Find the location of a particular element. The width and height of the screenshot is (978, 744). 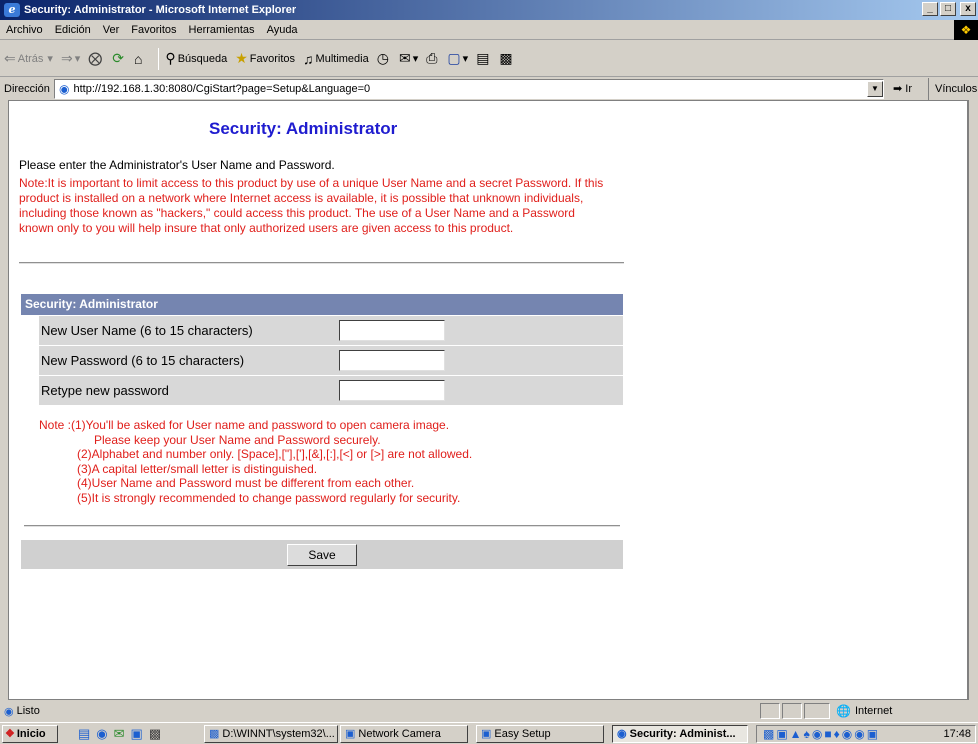

retype-password-input is located at coordinates (392, 390).